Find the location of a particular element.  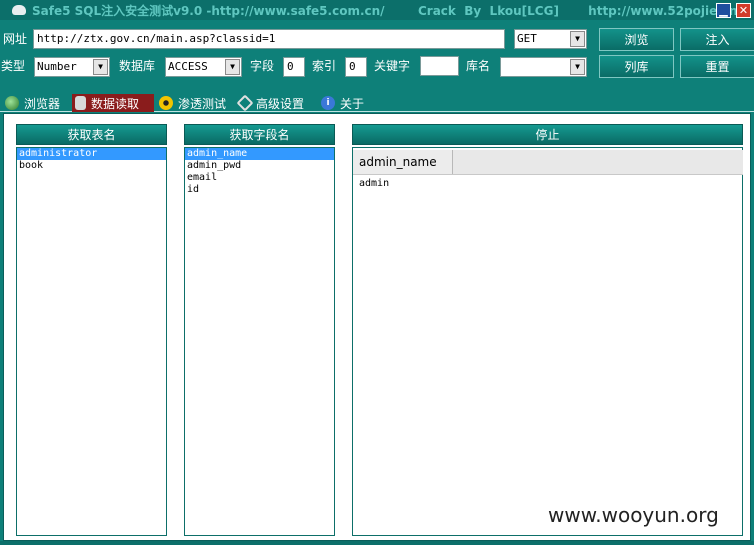

method-value: GET is located at coordinates (527, 38).